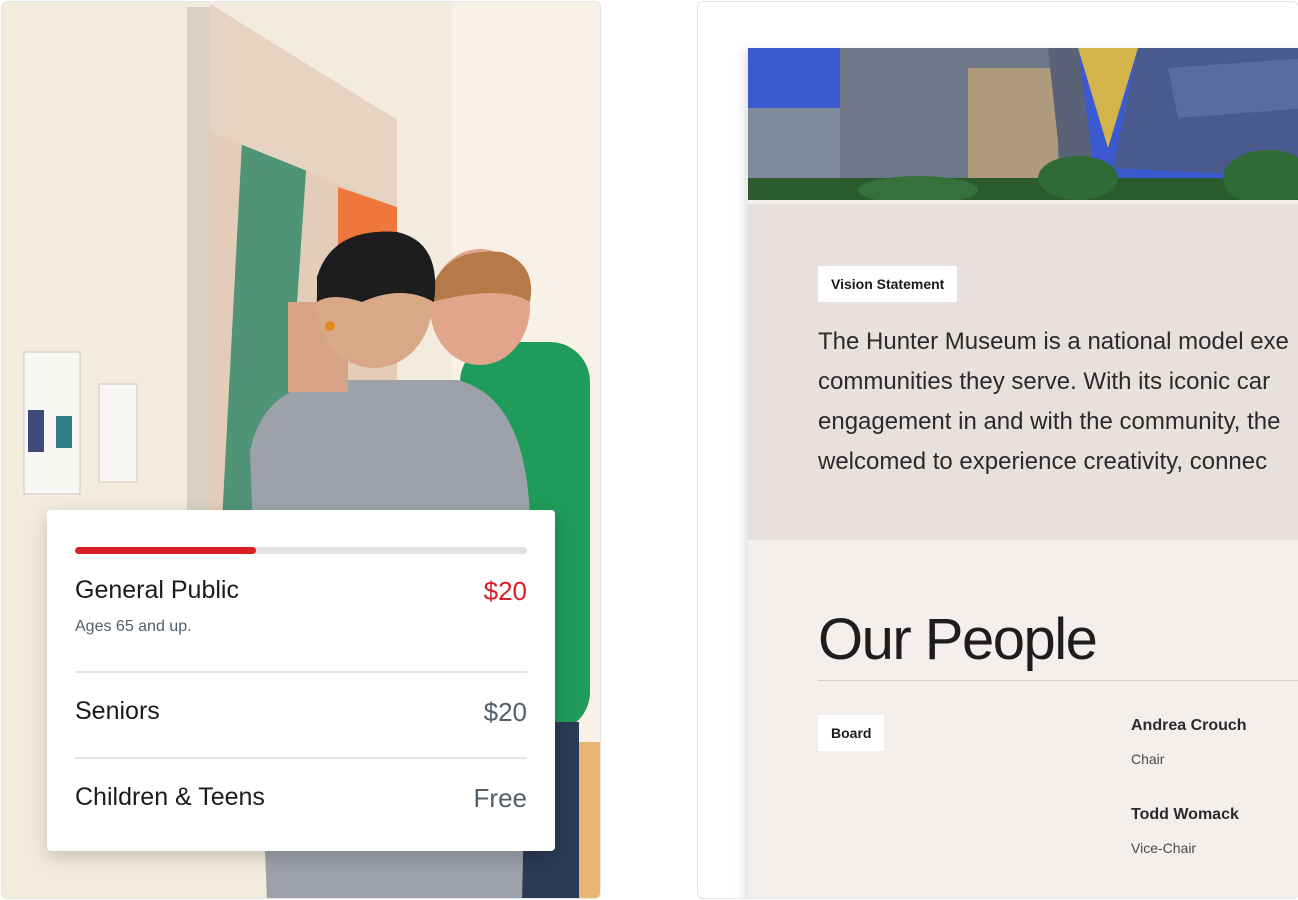 The height and width of the screenshot is (900, 1298). Describe the element at coordinates (1148, 759) in the screenshot. I see `member-role: Chair` at that location.